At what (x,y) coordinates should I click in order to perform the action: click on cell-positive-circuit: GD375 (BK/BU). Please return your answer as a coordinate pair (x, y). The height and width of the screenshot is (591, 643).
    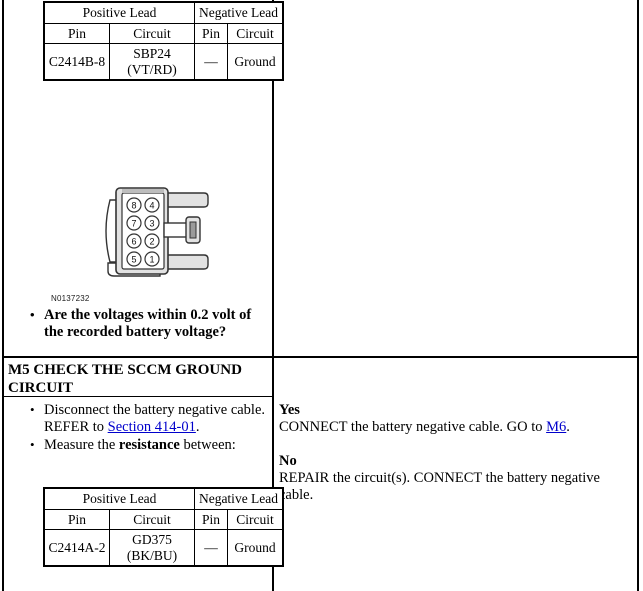
    Looking at the image, I should click on (152, 548).